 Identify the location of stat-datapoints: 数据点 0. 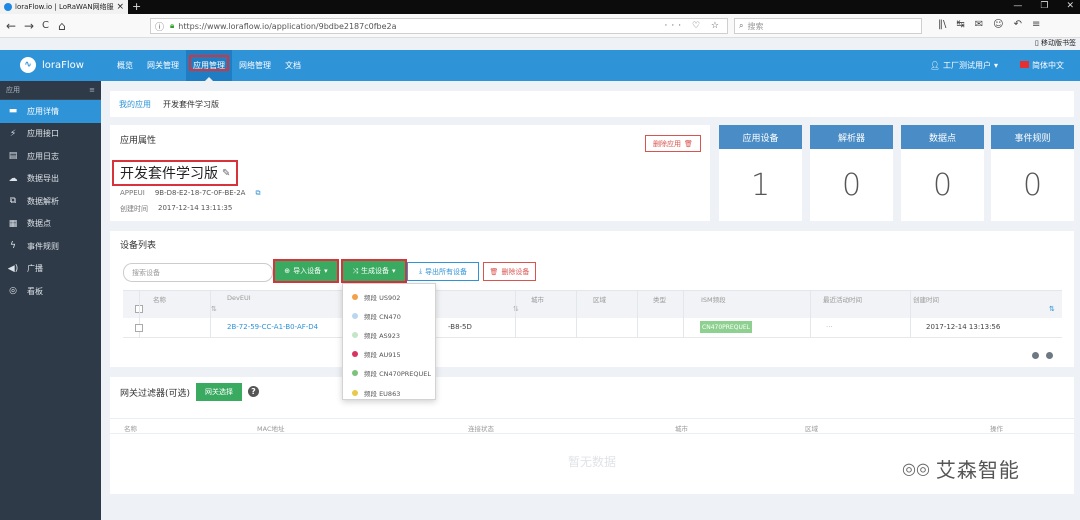
(942, 173).